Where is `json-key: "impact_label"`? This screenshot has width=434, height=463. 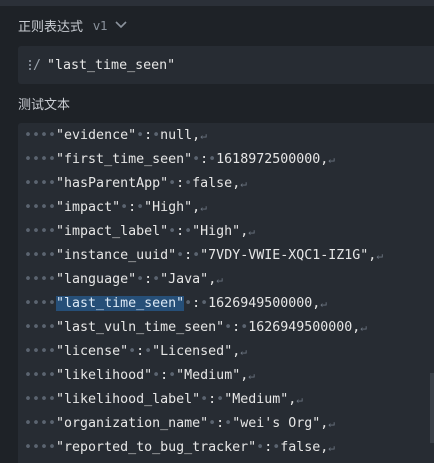 json-key: "impact_label" is located at coordinates (112, 231).